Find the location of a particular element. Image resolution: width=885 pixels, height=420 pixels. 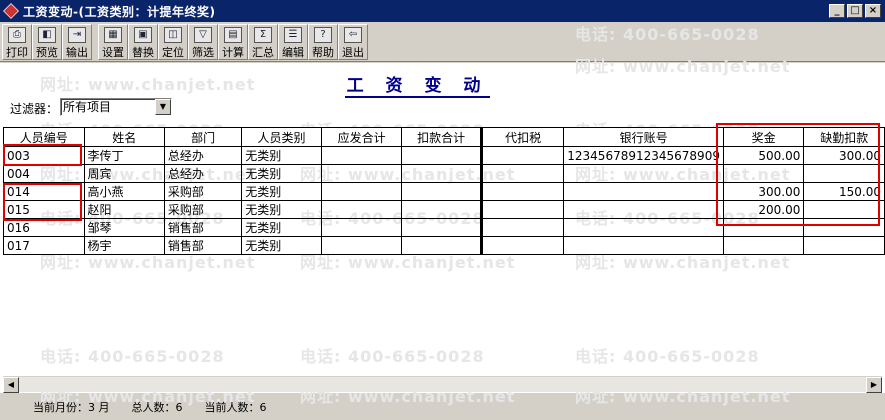

table-cell: 004 is located at coordinates (44, 173).